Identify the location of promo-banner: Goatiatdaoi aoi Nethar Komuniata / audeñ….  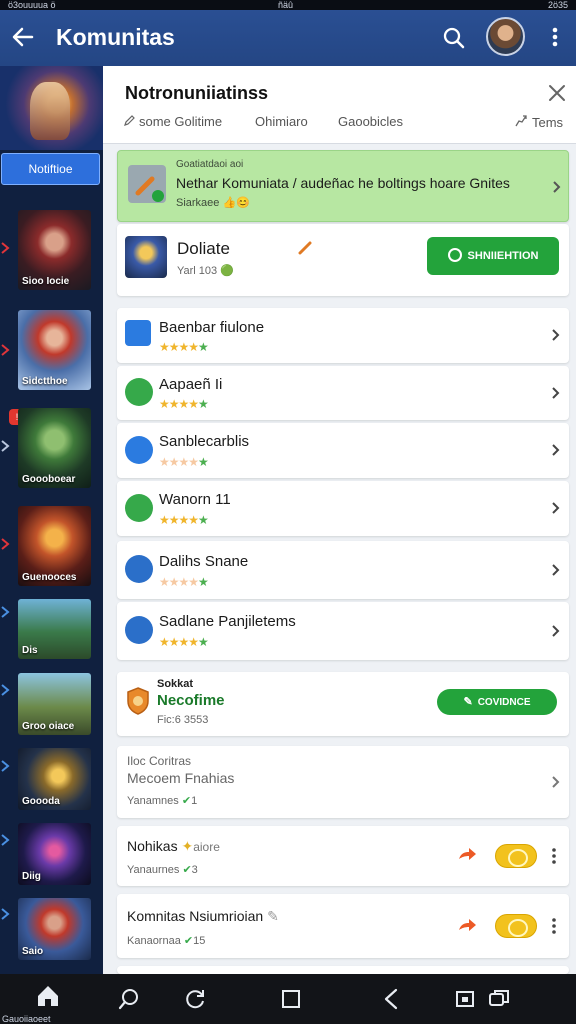
(343, 186).